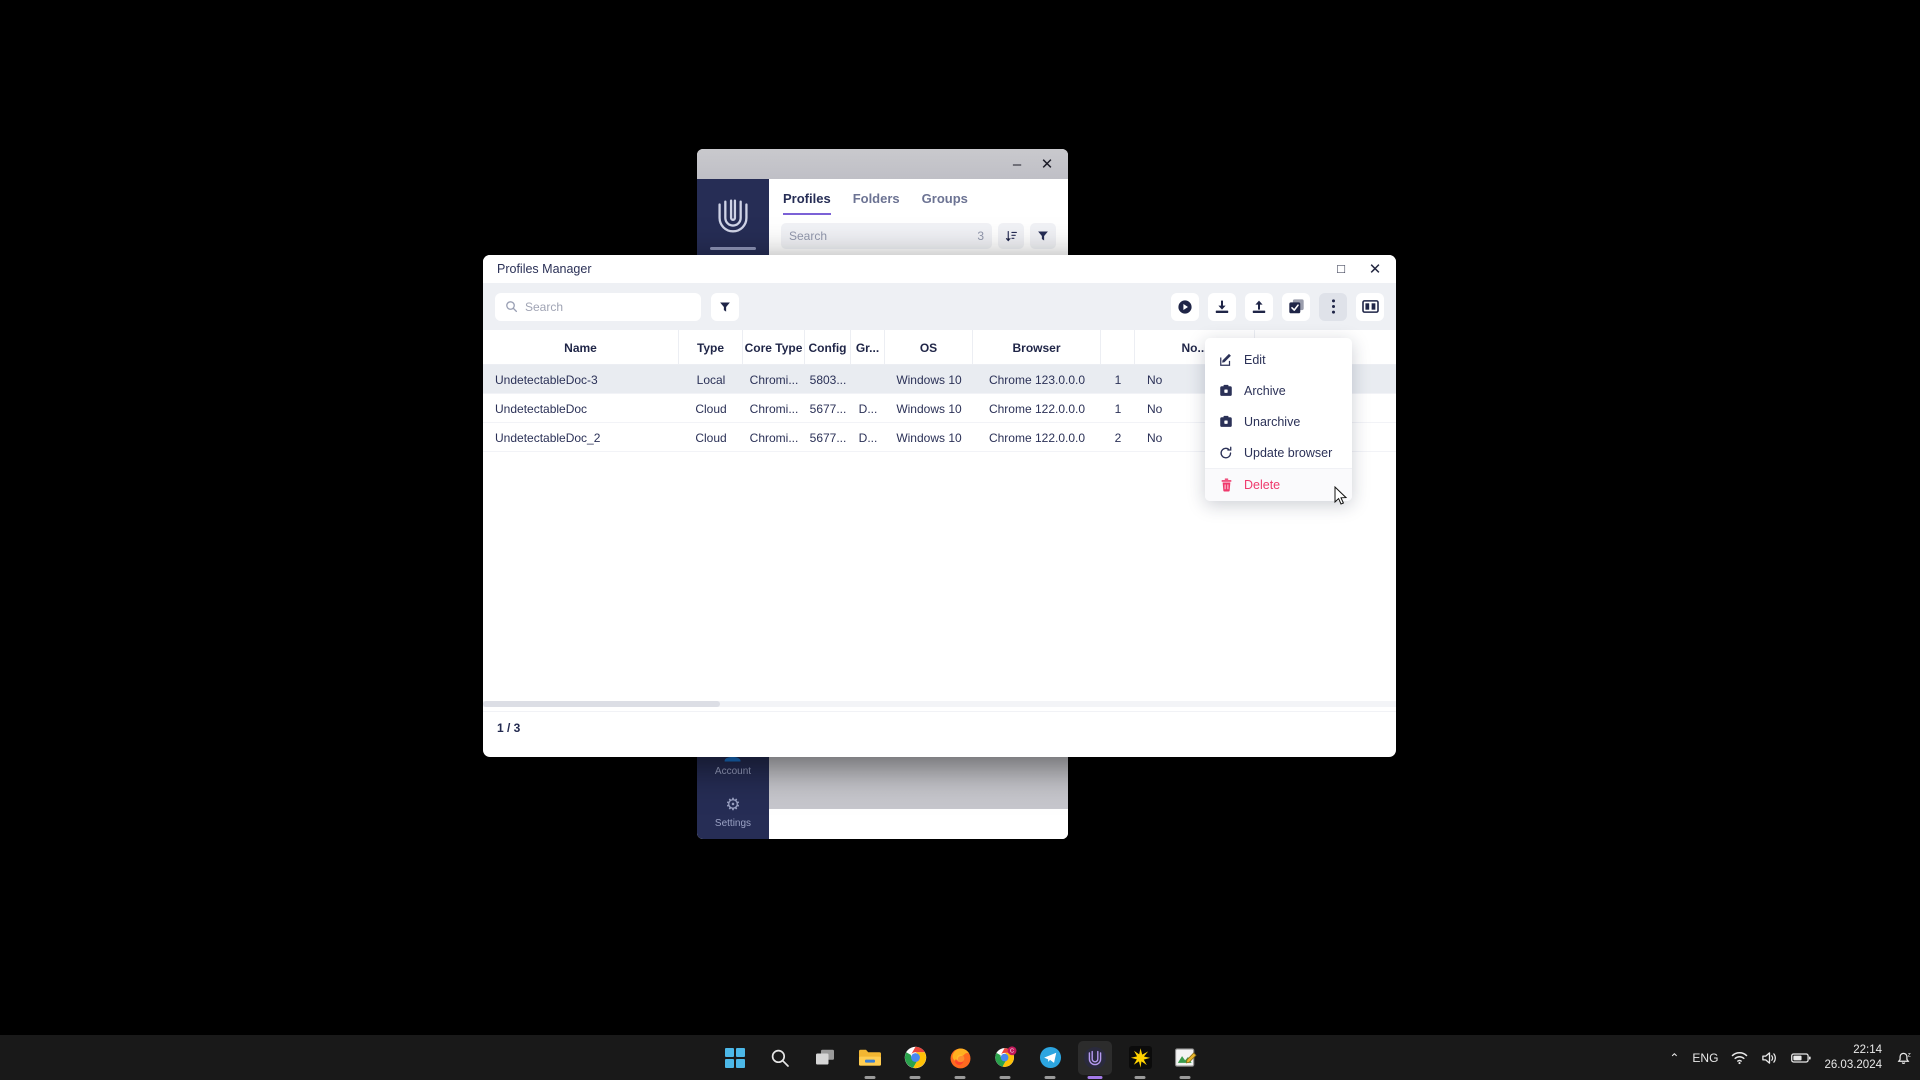  I want to click on snipping-tool-button, so click(1185, 1060).